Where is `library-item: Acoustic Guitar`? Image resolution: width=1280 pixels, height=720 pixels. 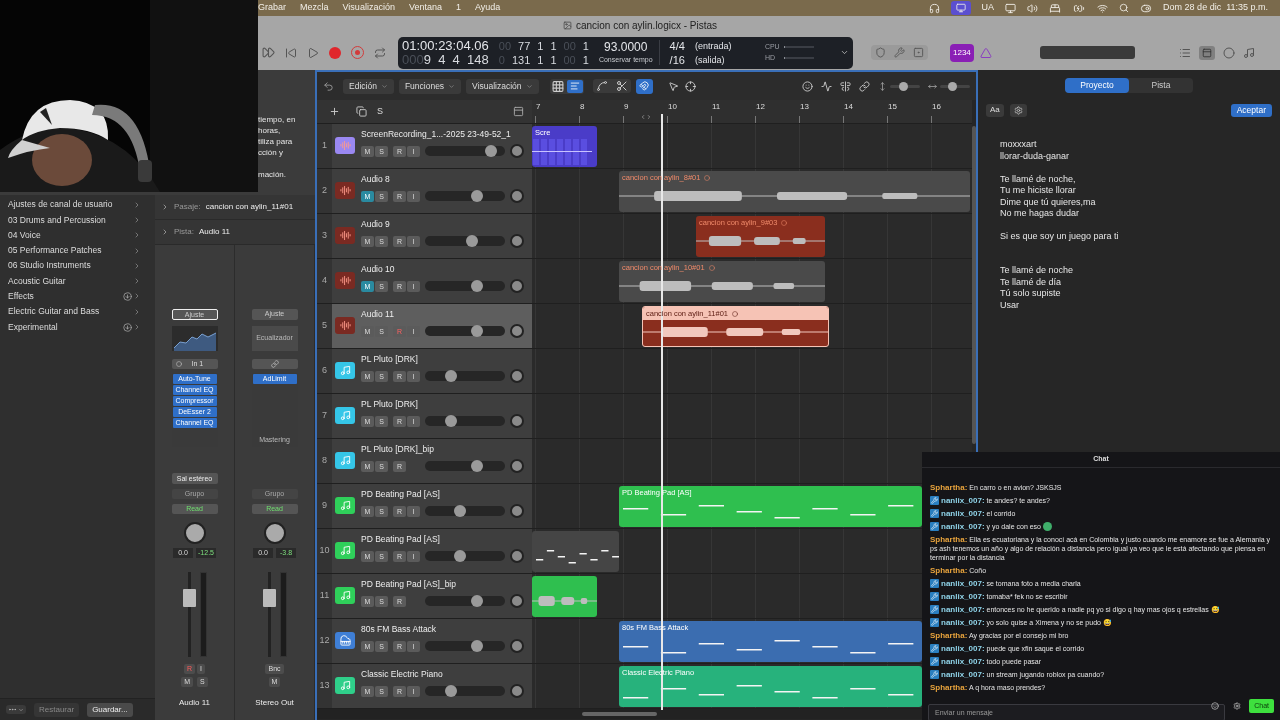
library-item: Acoustic Guitar is located at coordinates (77, 281).